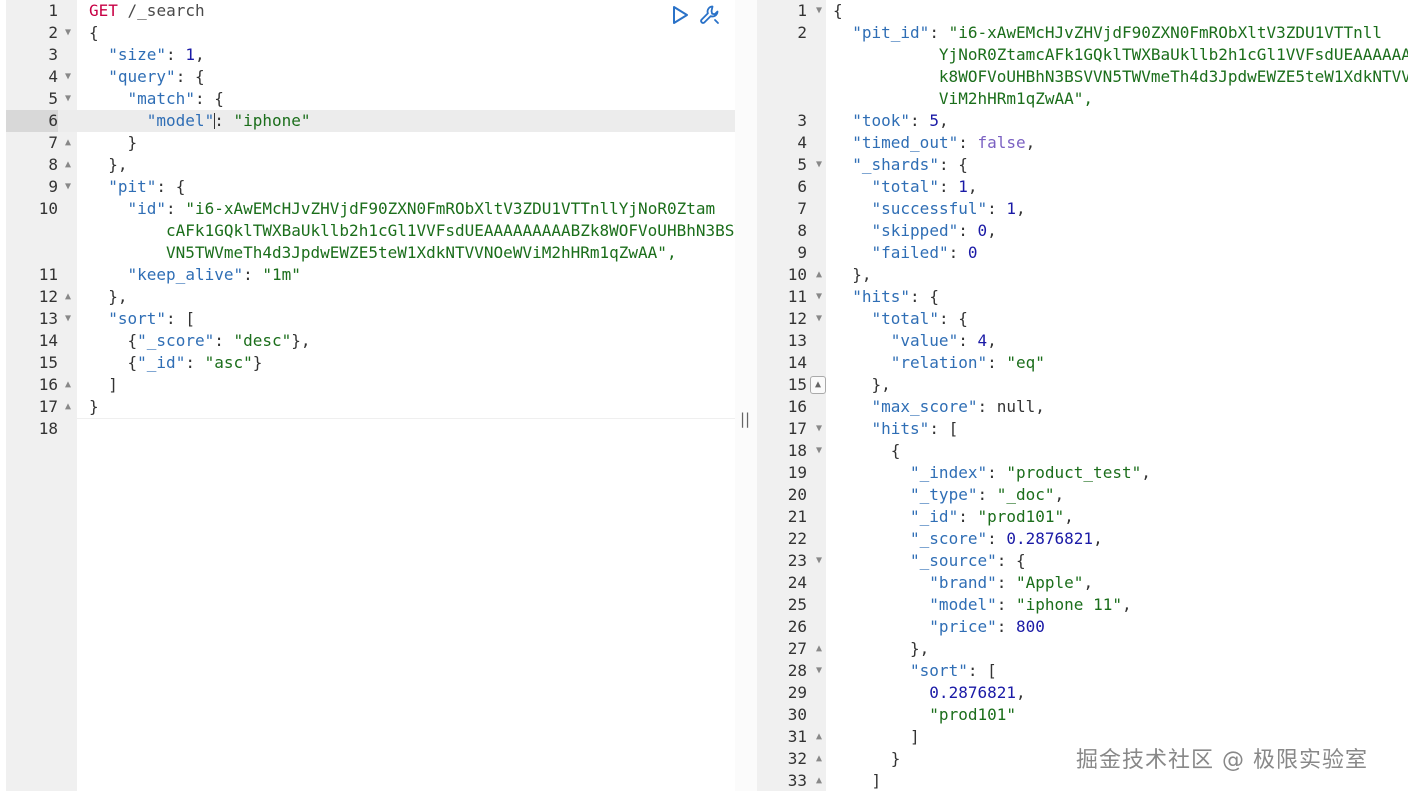  I want to click on code-text: {"_score": "desc"},, so click(219, 341).